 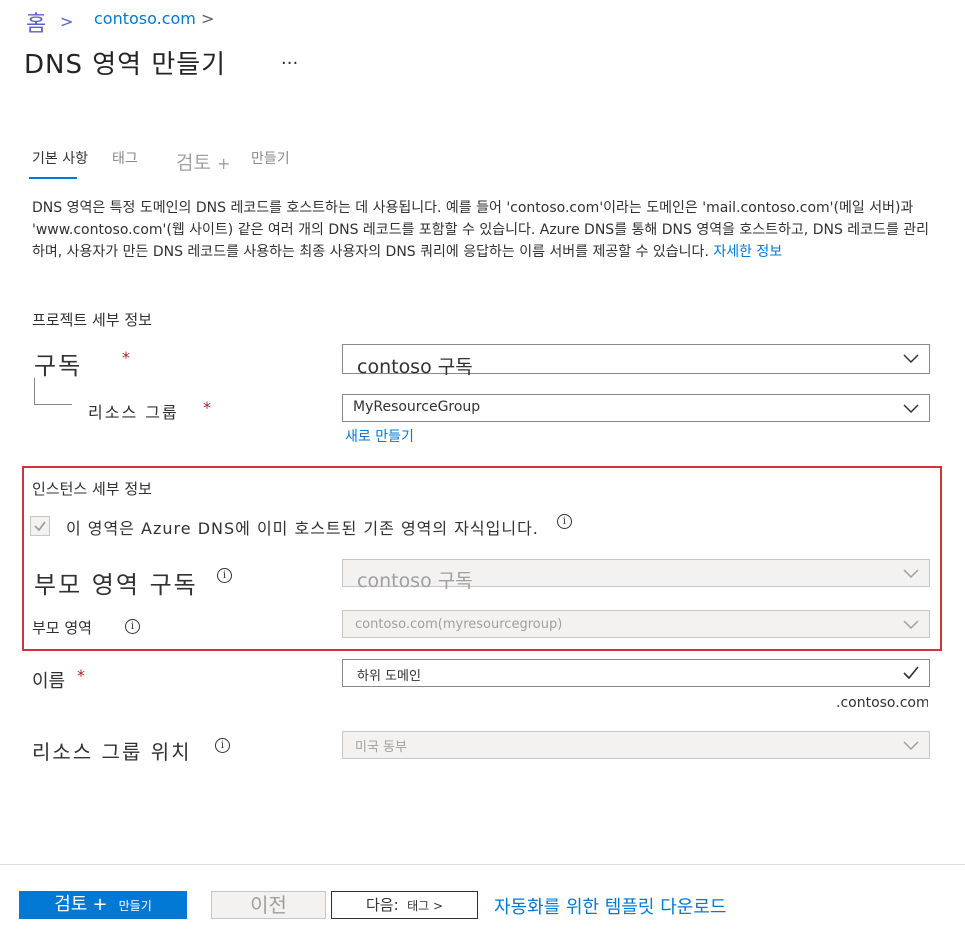 What do you see at coordinates (193, 163) in the screenshot?
I see `tab-review-label: 검토` at bounding box center [193, 163].